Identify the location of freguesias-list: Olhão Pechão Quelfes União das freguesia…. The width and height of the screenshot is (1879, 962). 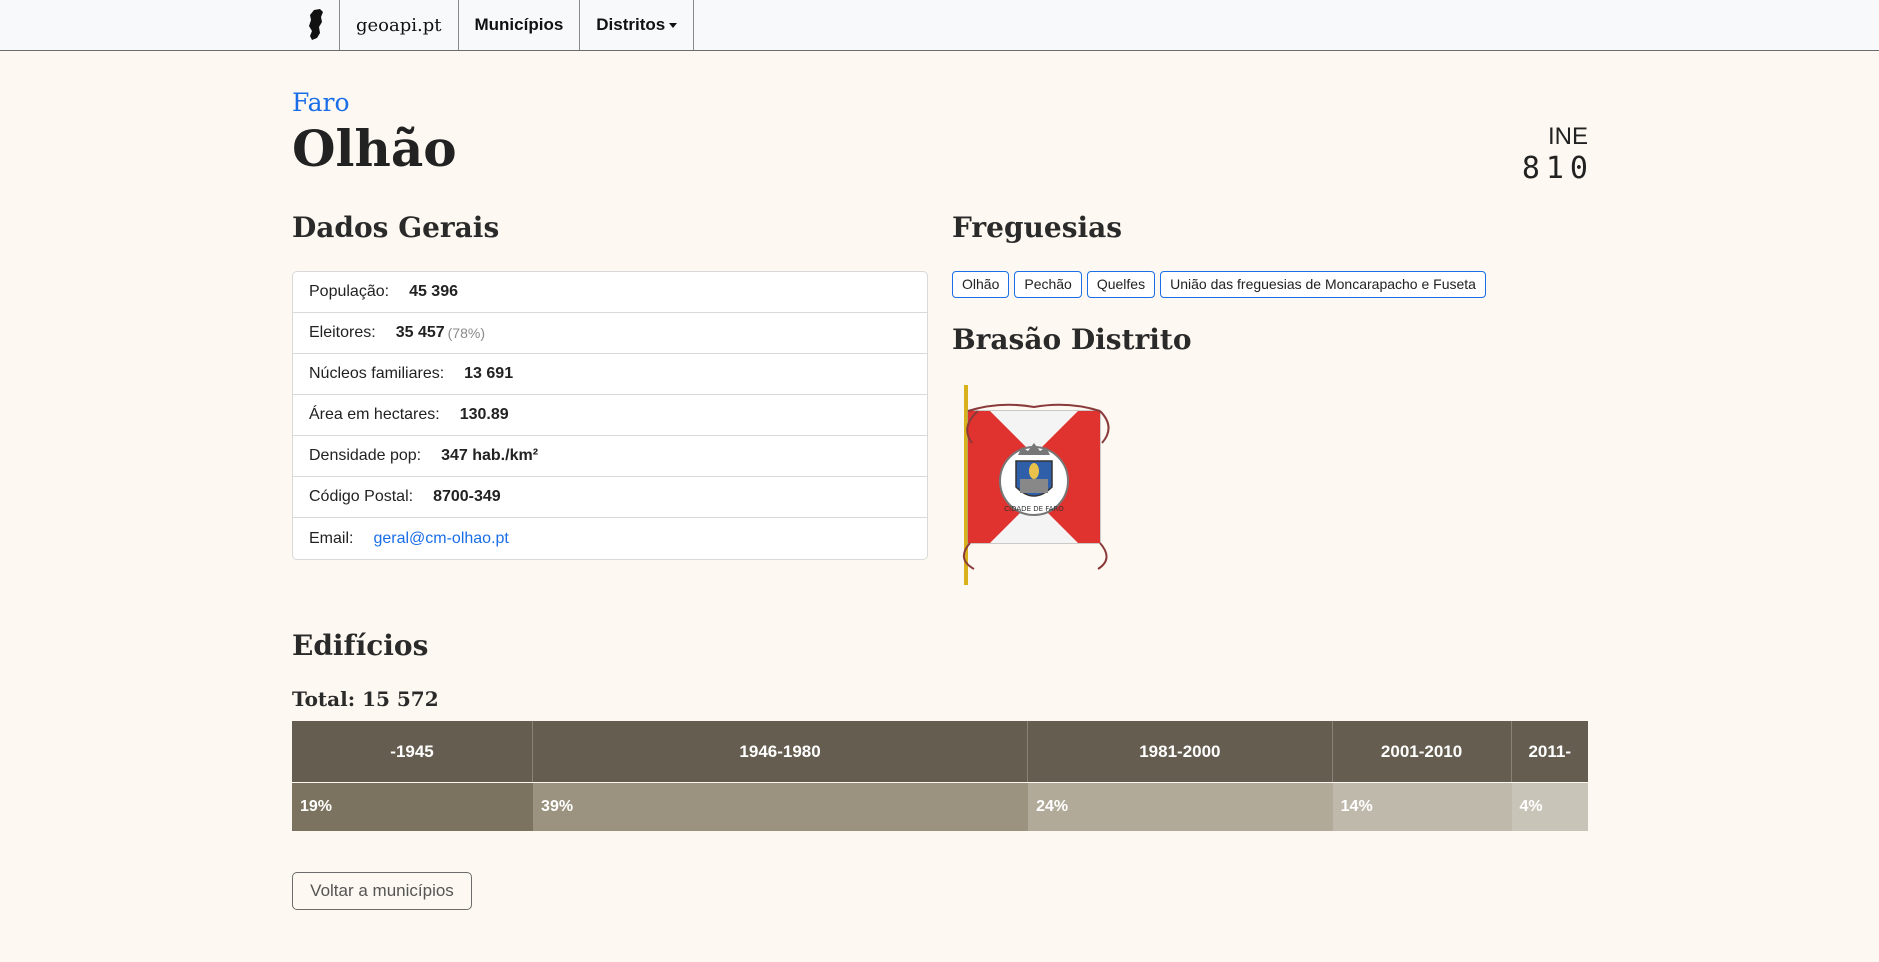
(1219, 284).